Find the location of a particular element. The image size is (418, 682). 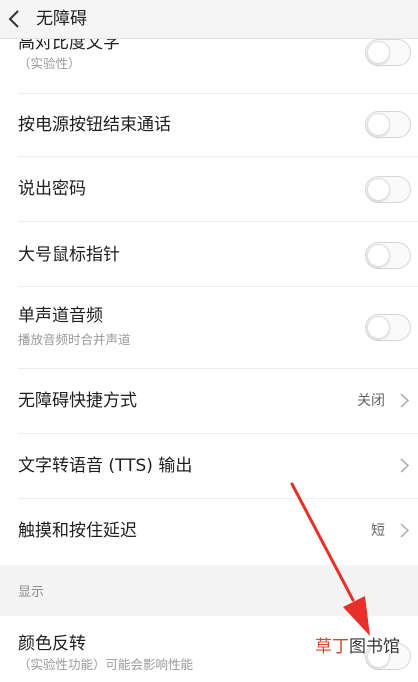

settings-row-speak-passwords: 说出密码 is located at coordinates (209, 189).